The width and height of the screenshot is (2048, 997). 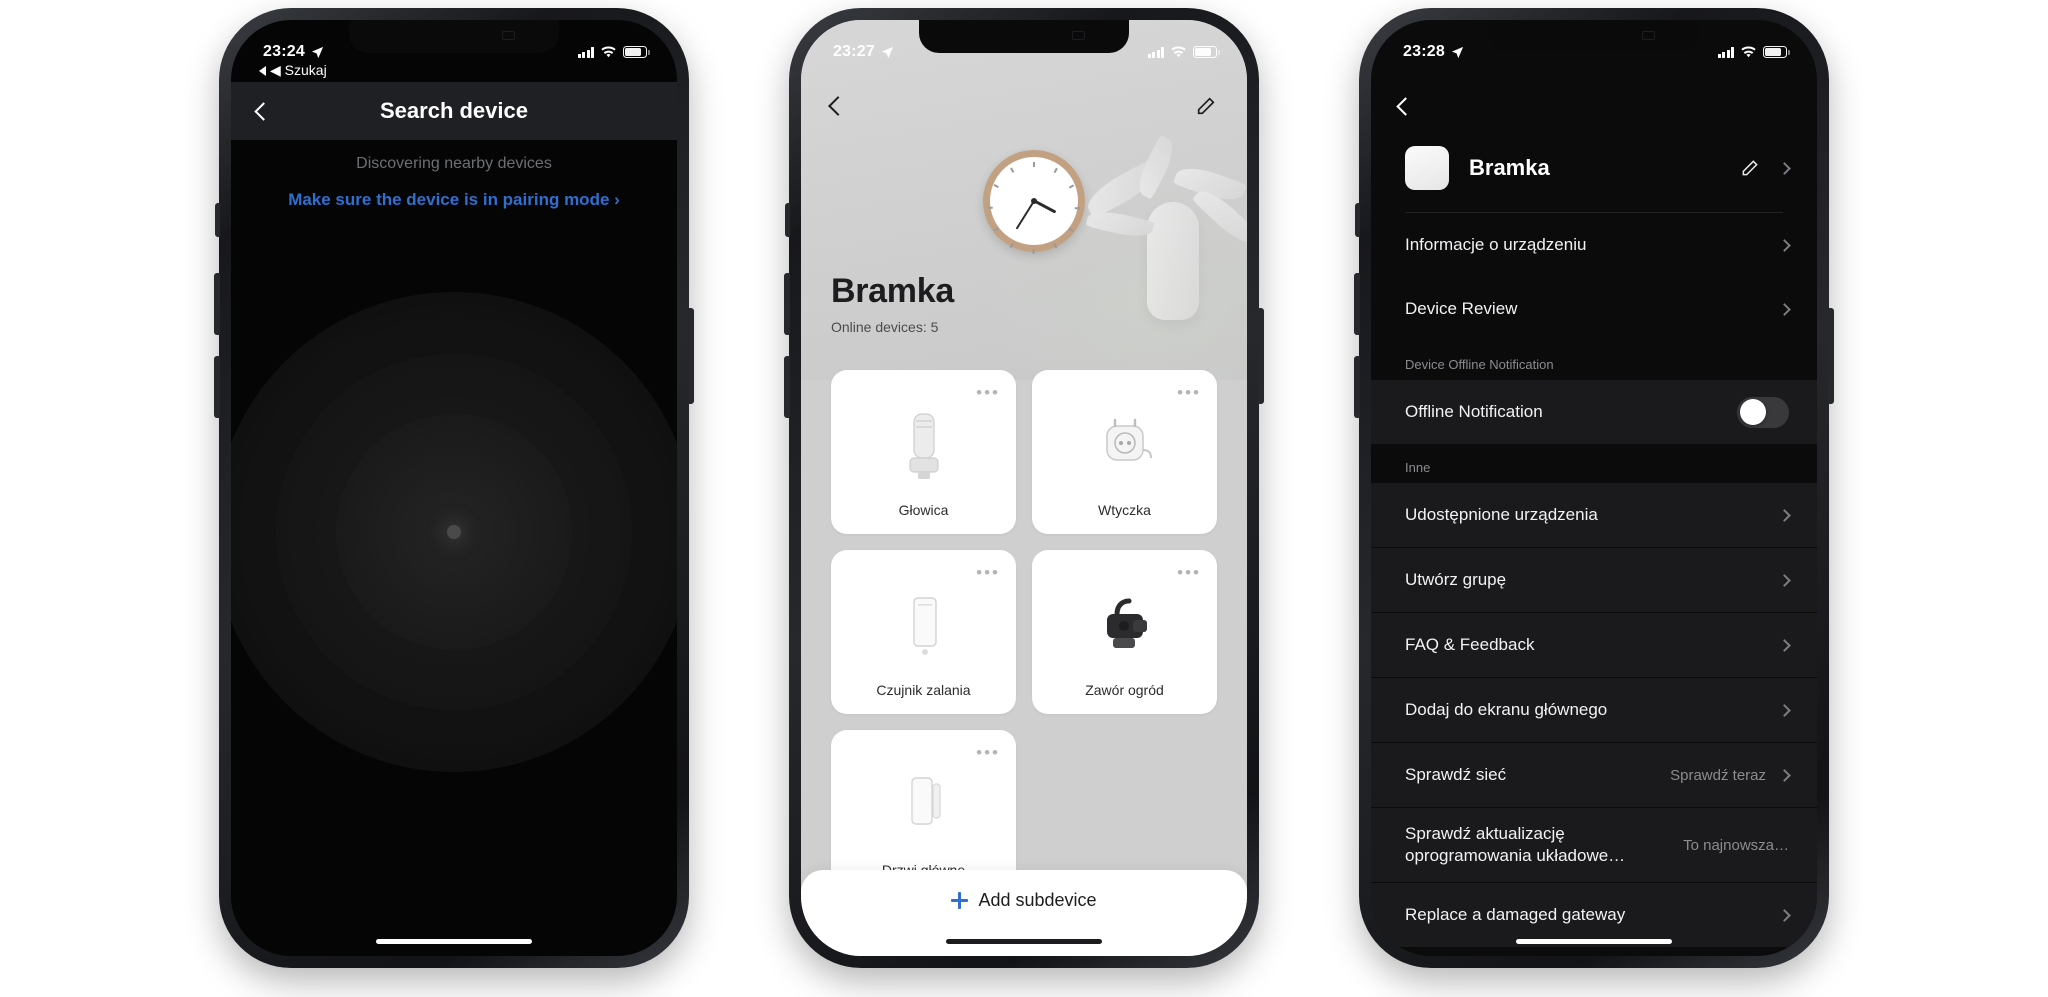 I want to click on status-time-group: 23:28, so click(x=1434, y=52).